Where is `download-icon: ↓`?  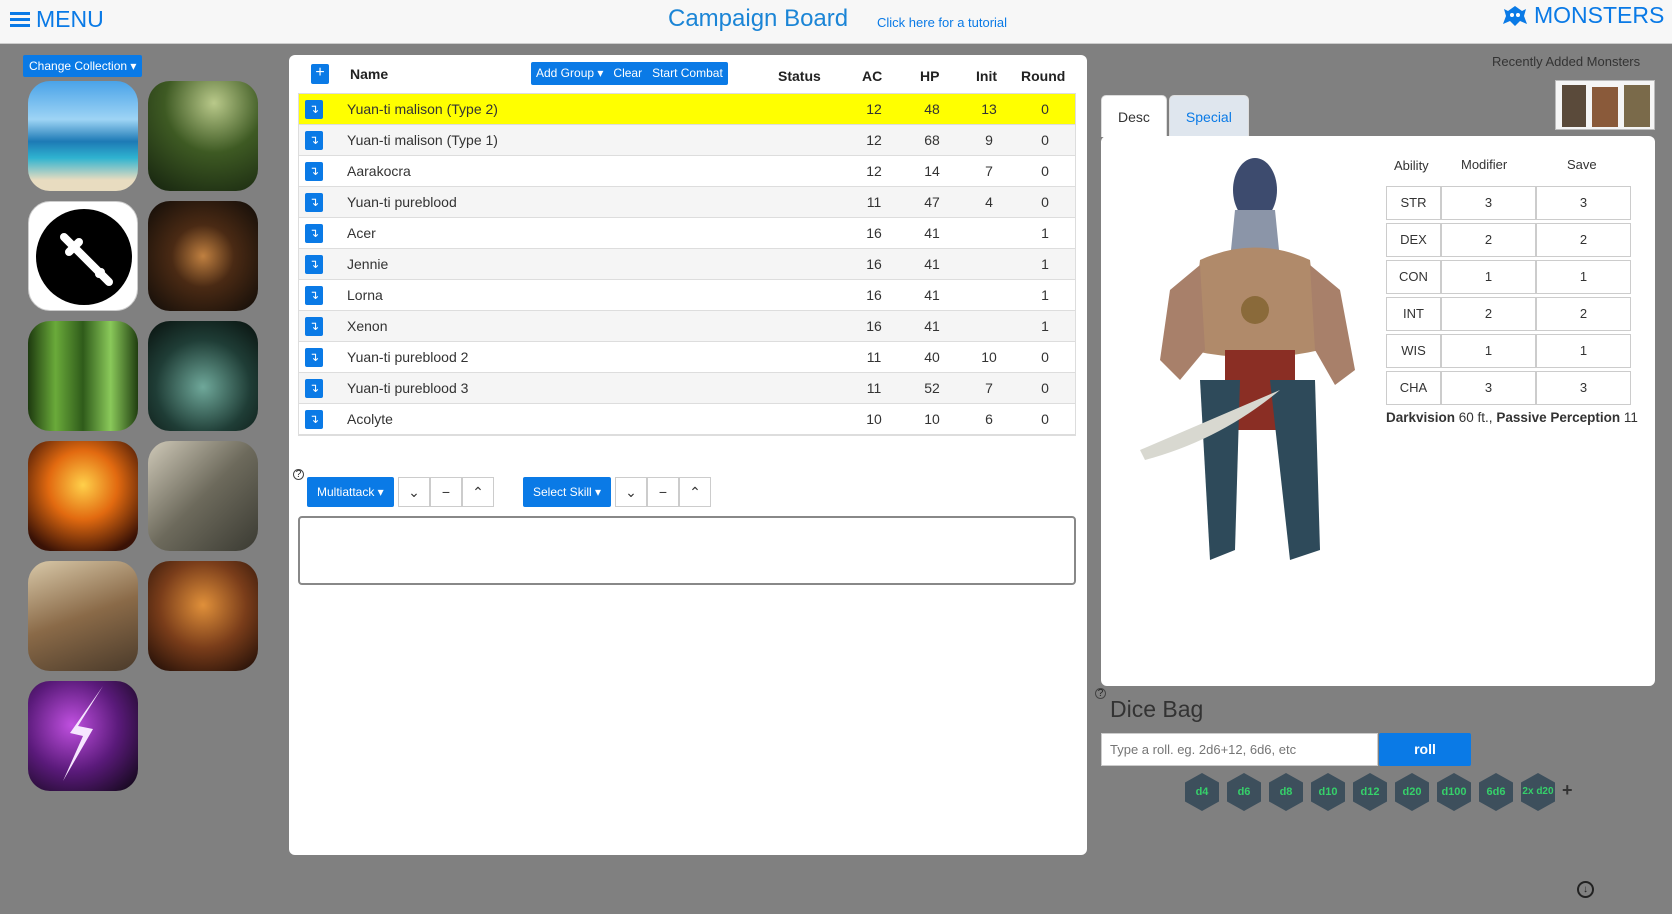
download-icon: ↓ is located at coordinates (1585, 889).